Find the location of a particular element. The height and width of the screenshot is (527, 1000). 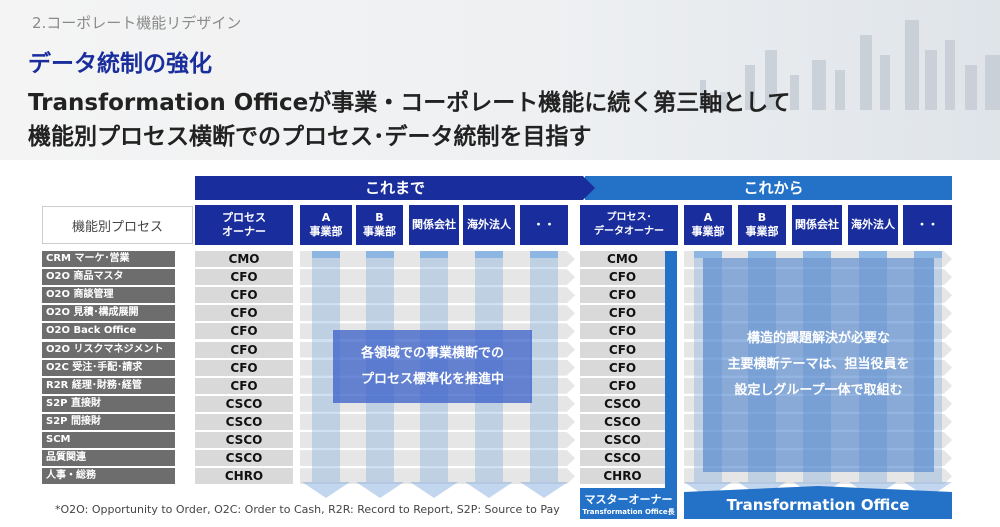

process-label: S2P 直接財 is located at coordinates (108, 403).